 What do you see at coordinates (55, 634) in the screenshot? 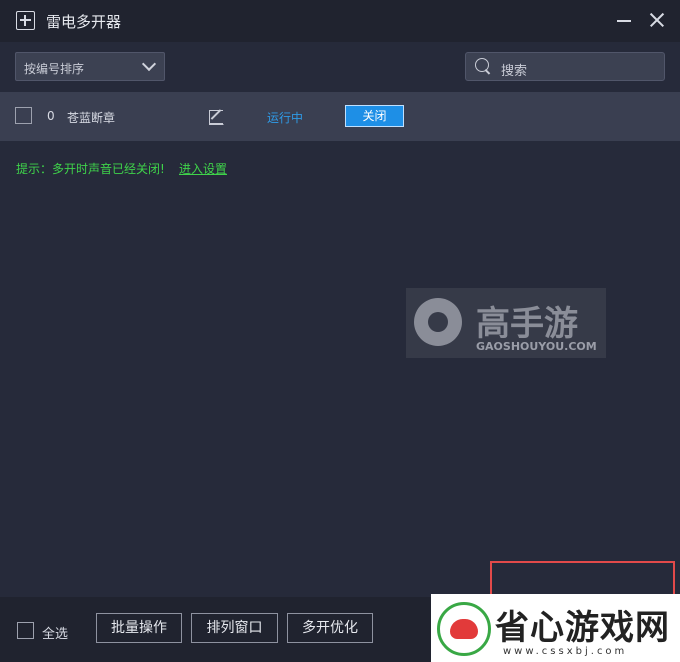
I see `select-all-label: 全选` at bounding box center [55, 634].